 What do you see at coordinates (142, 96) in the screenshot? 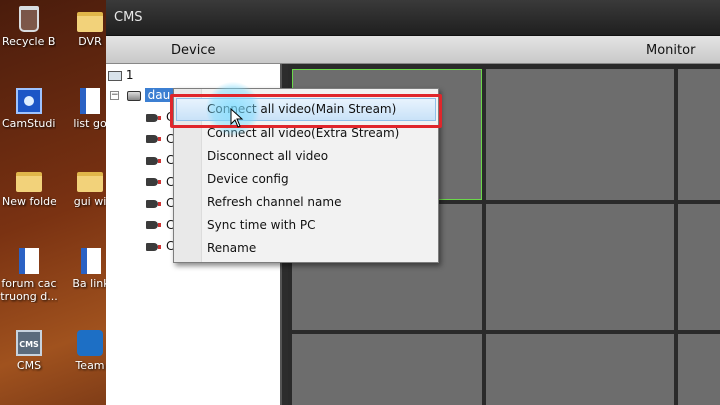
I see `tree-device-node: − dau` at bounding box center [142, 96].